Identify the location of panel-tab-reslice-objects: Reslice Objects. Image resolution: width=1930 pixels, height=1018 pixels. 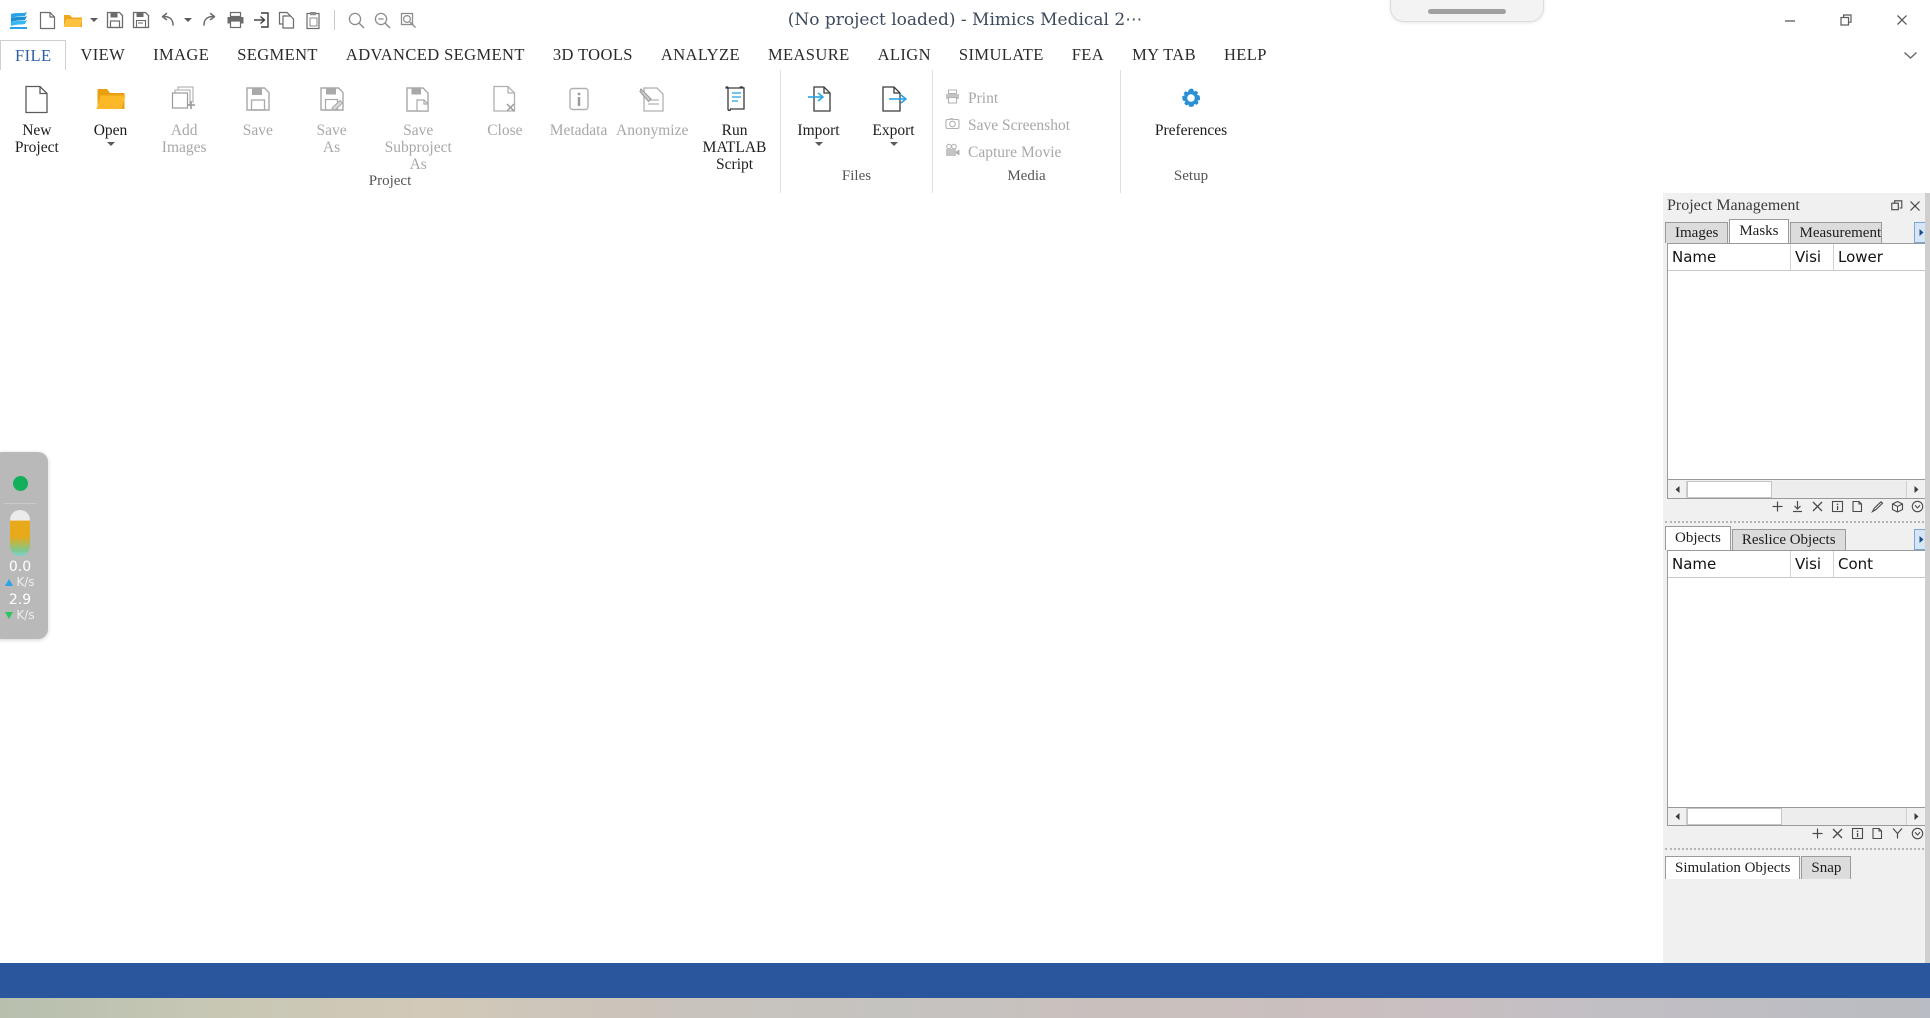
(1788, 539).